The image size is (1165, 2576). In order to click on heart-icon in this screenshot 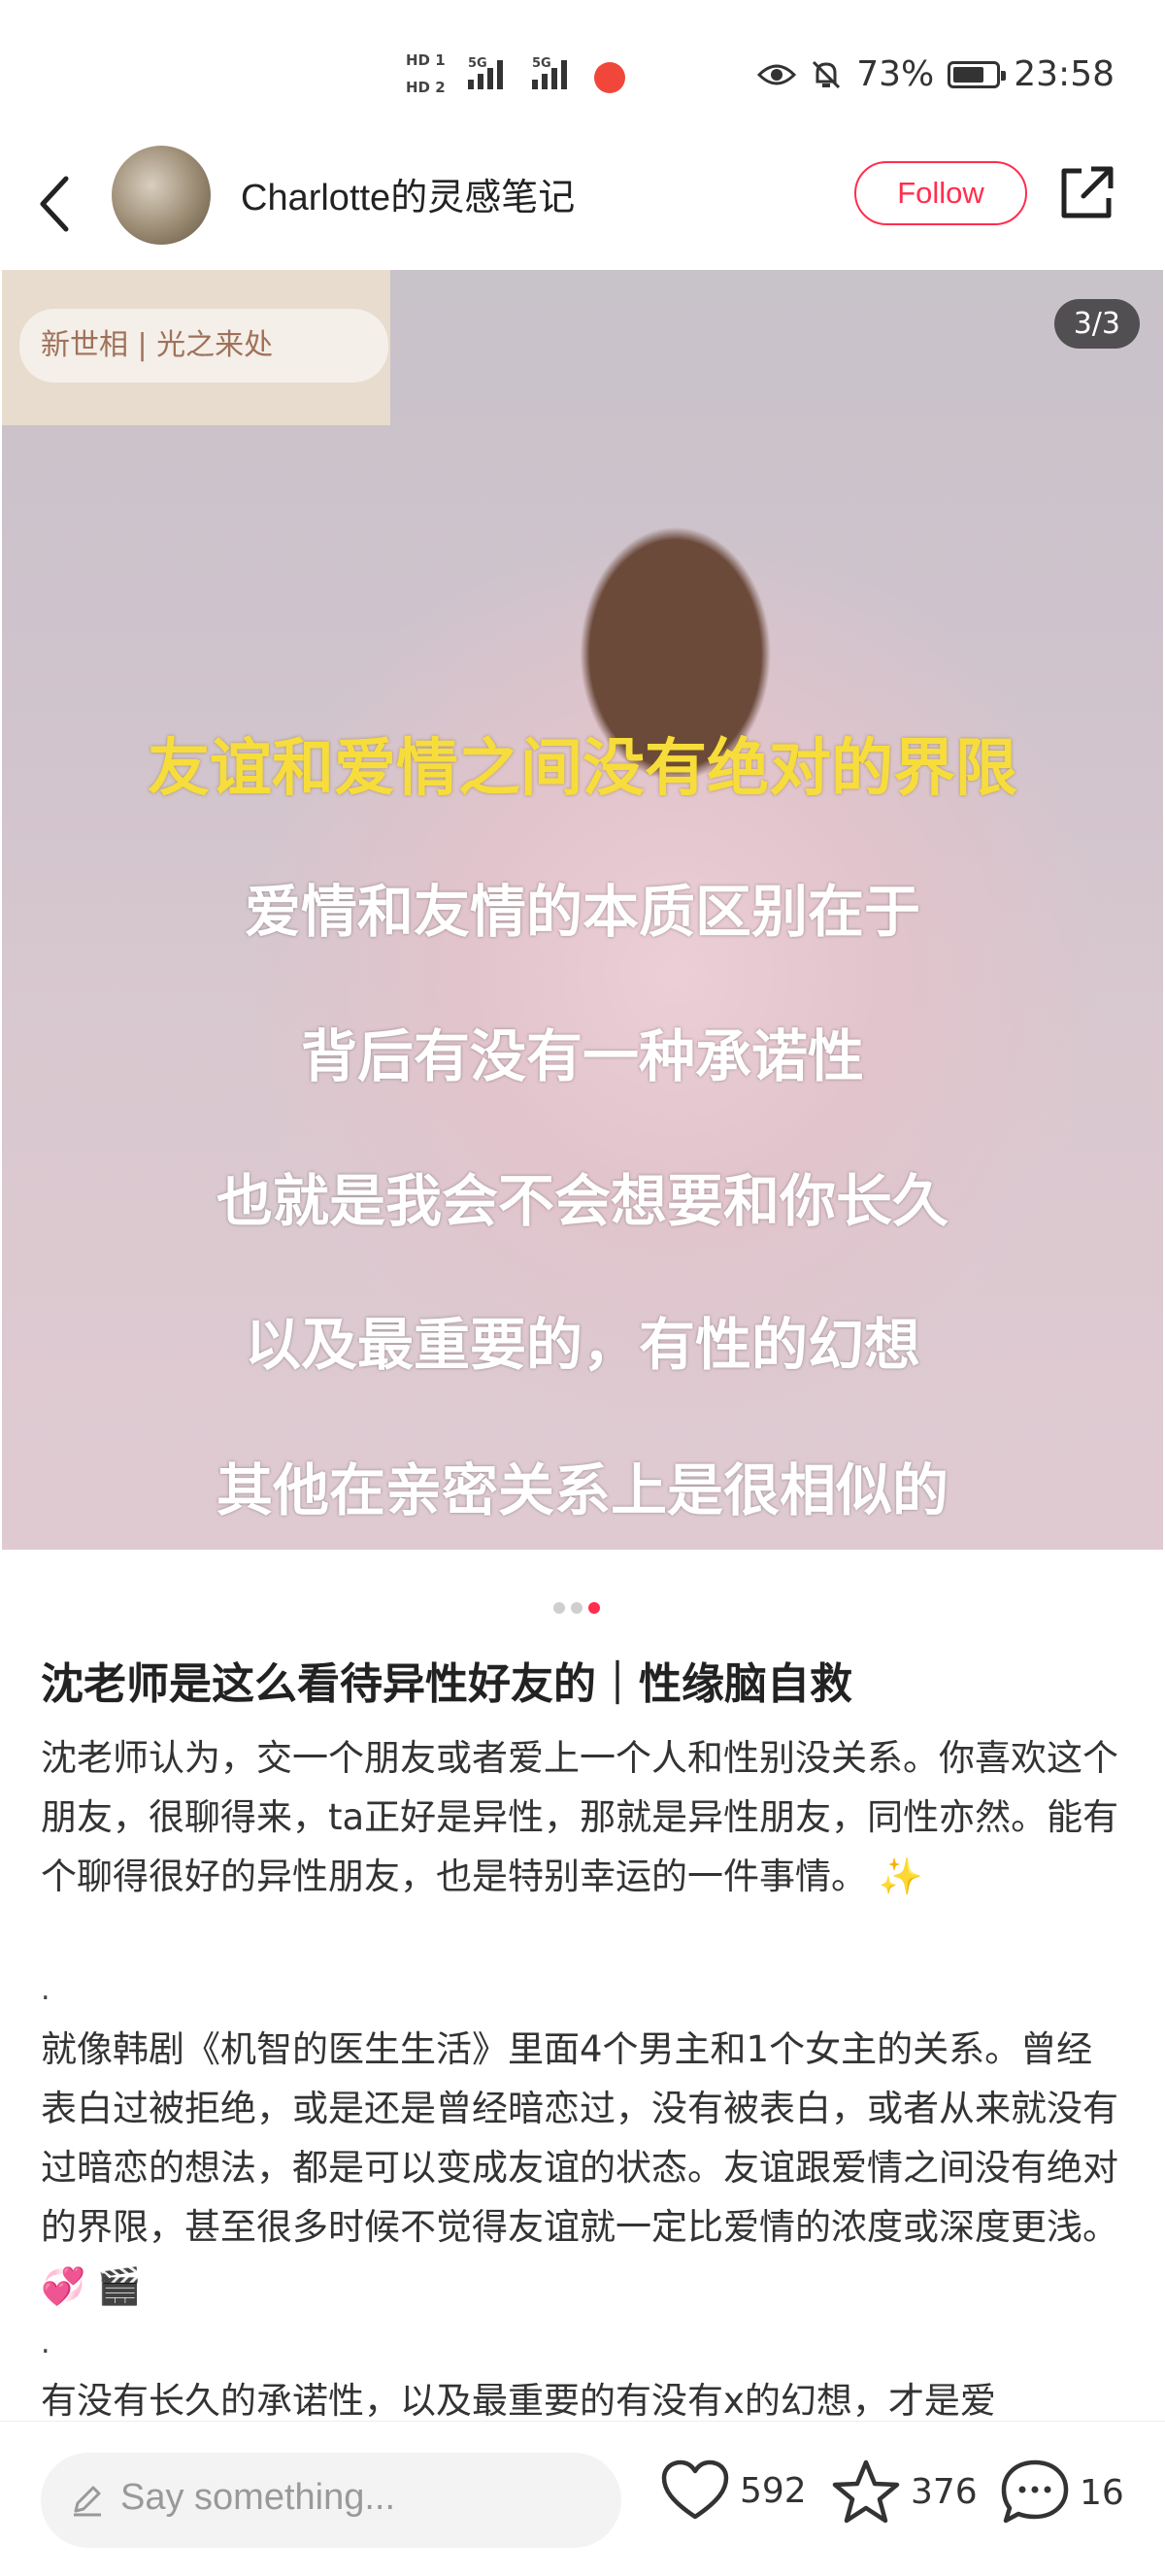, I will do `click(695, 2490)`.